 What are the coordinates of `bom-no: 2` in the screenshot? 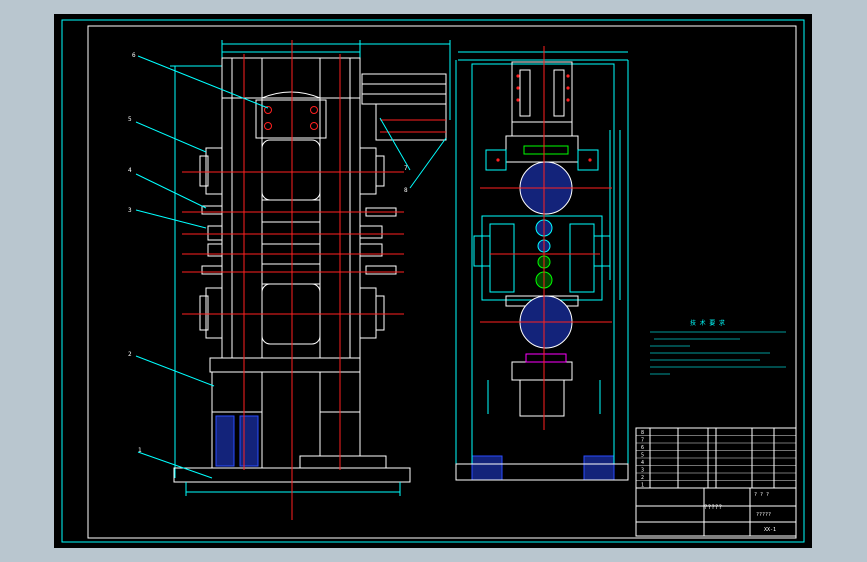 It's located at (642, 478).